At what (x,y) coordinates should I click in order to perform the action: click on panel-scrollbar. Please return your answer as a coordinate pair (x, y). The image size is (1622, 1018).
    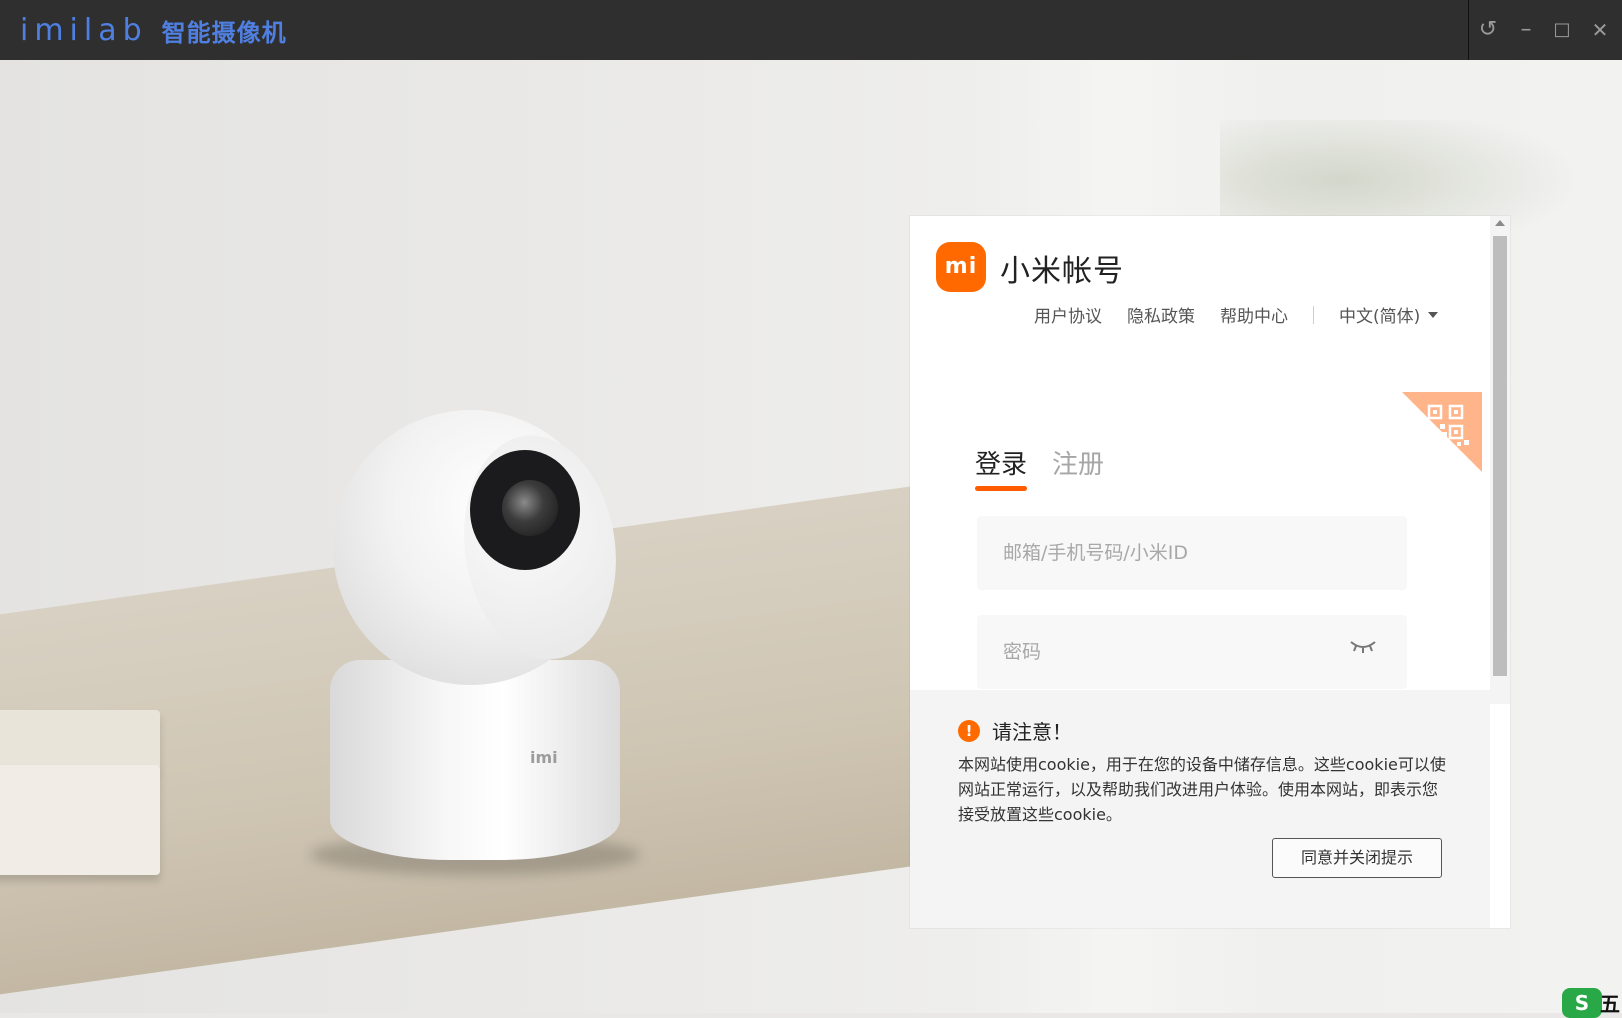
    Looking at the image, I should click on (1500, 460).